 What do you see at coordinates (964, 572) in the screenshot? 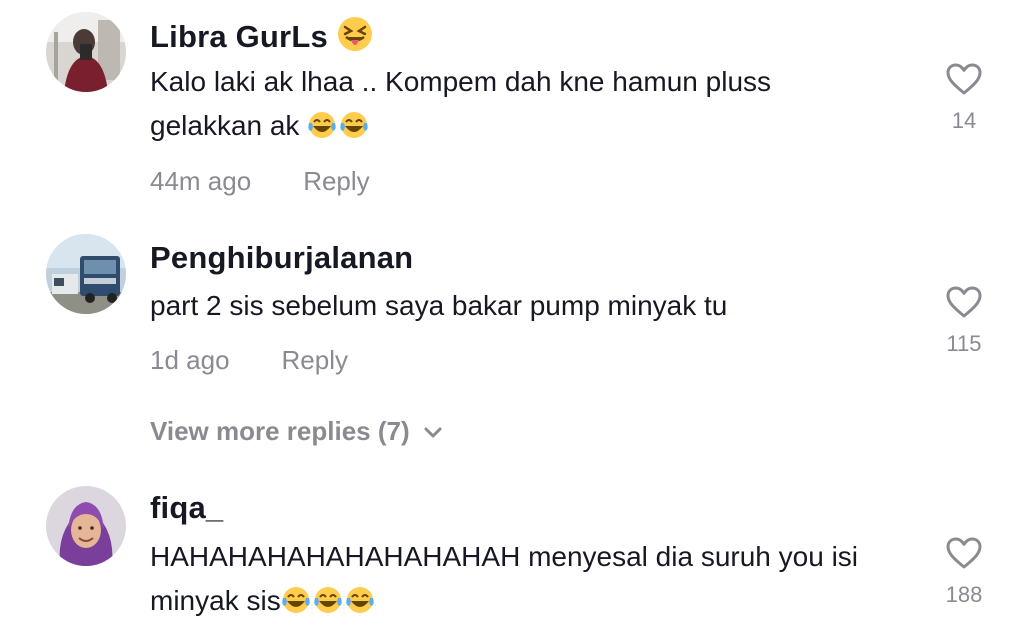
I see `like-button: 188` at bounding box center [964, 572].